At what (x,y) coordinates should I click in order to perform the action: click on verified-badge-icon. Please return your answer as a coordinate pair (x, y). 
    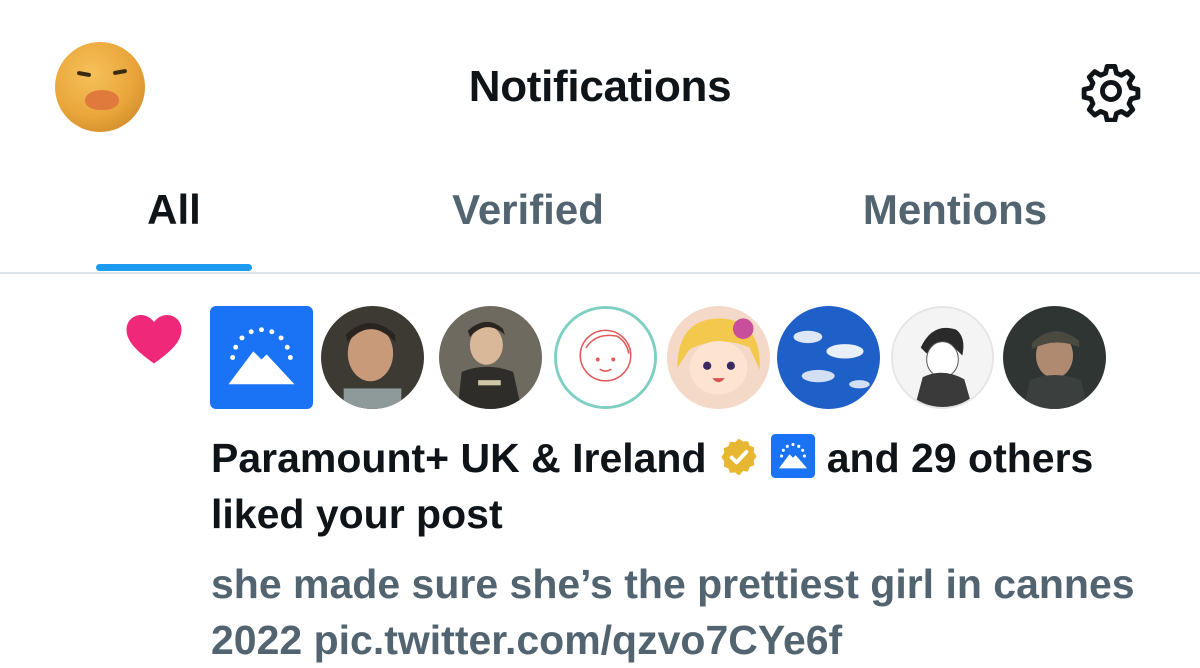
    Looking at the image, I should click on (739, 457).